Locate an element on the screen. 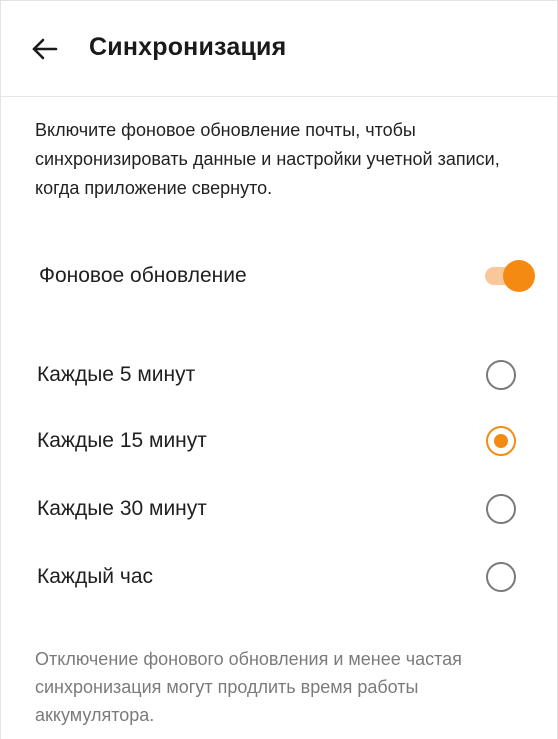  radio-button-selected is located at coordinates (501, 441).